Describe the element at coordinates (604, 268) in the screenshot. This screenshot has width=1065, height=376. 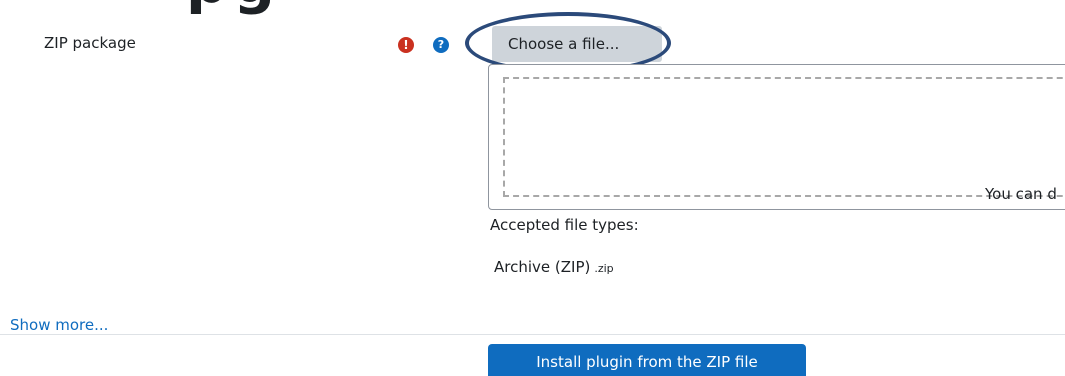
I see `file-type-extension: .zip` at that location.